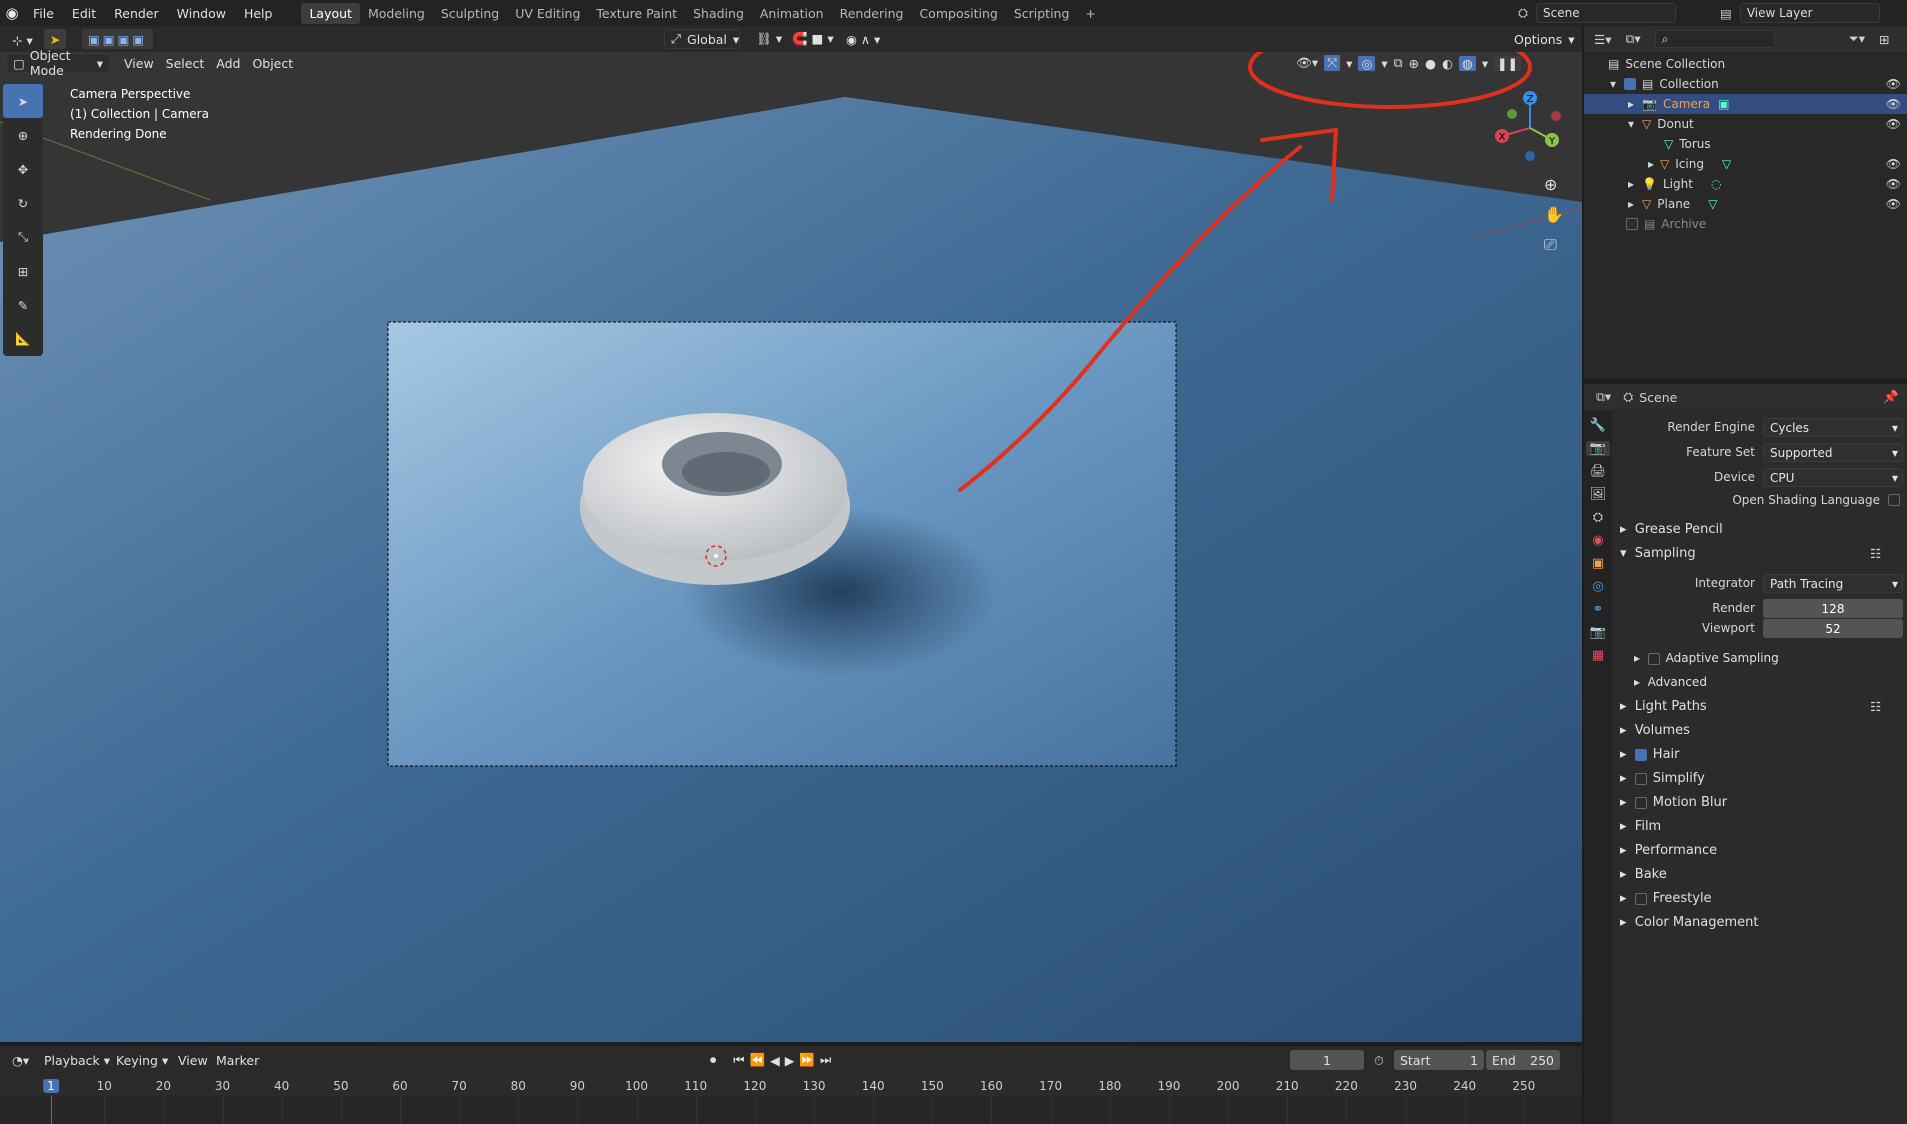  I want to click on keying-menu: Keying ▾, so click(142, 1060).